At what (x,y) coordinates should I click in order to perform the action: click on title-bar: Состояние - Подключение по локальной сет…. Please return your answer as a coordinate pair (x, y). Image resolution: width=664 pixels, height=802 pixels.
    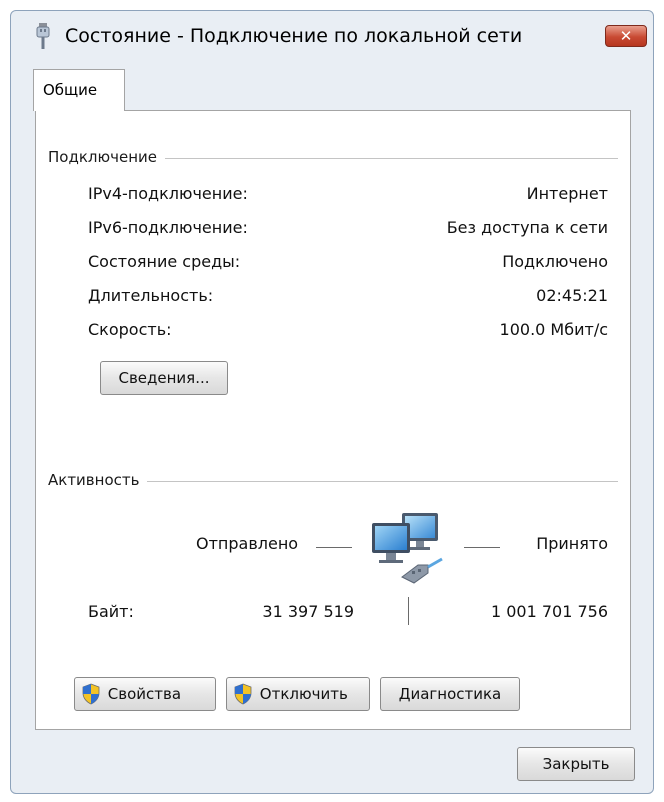
    Looking at the image, I should click on (332, 35).